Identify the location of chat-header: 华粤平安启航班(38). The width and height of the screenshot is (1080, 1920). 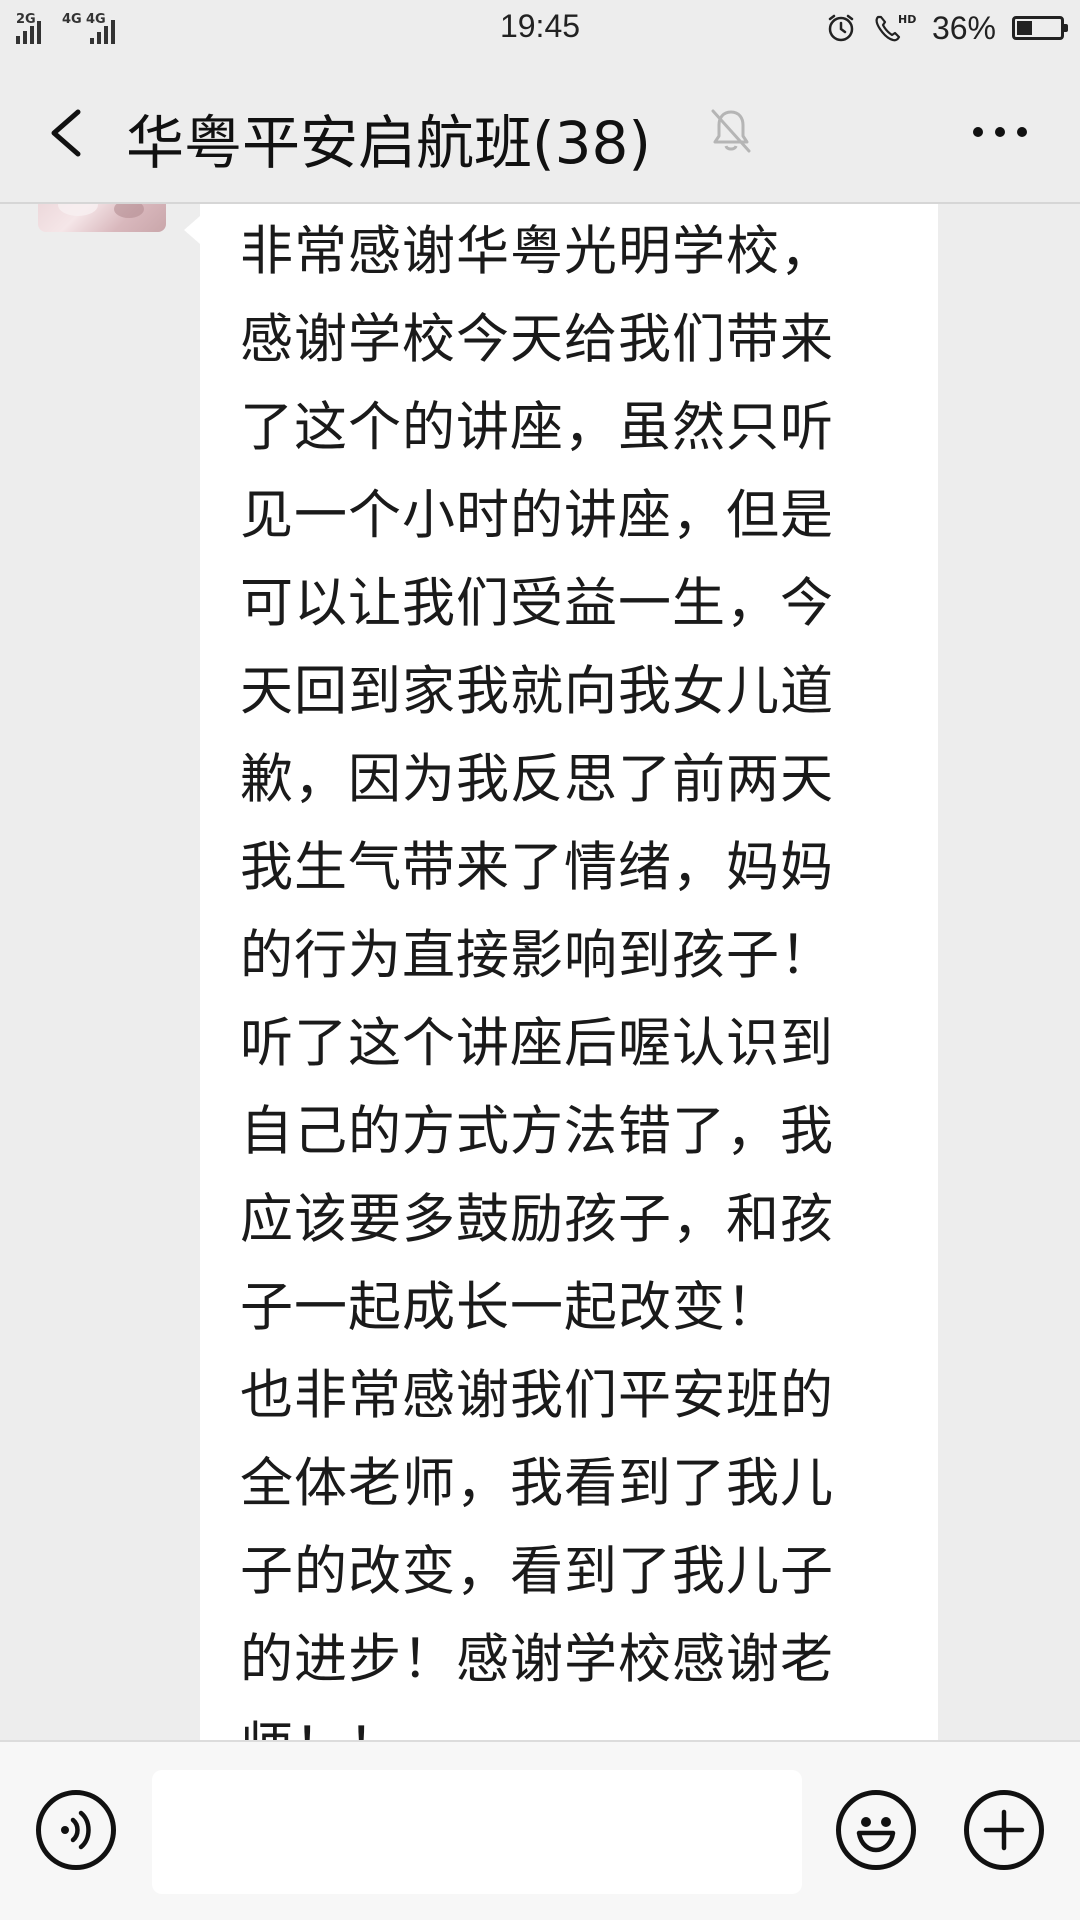
(540, 132).